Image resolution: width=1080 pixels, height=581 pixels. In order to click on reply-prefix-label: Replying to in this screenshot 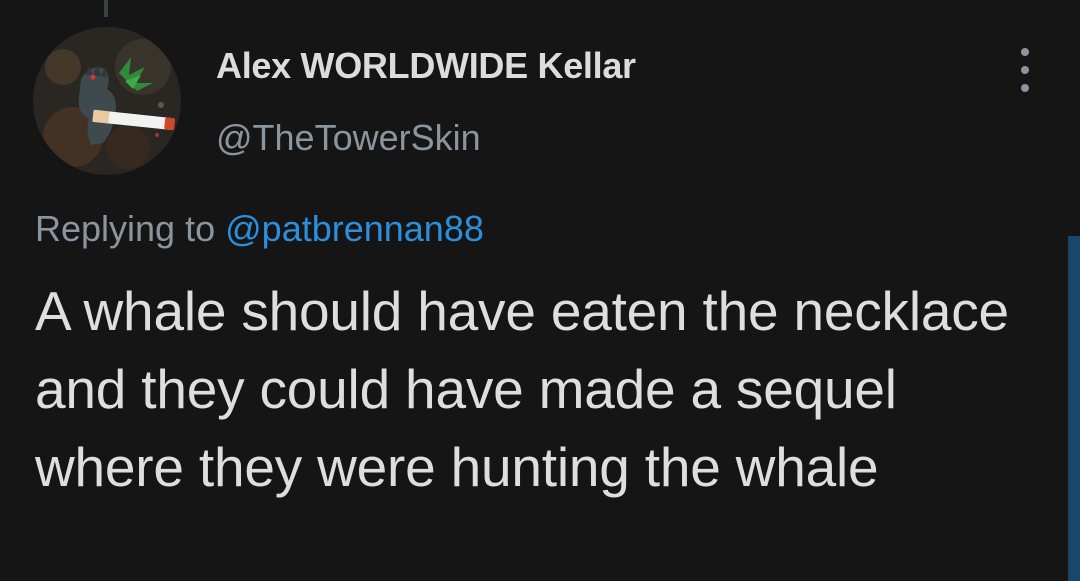, I will do `click(125, 228)`.